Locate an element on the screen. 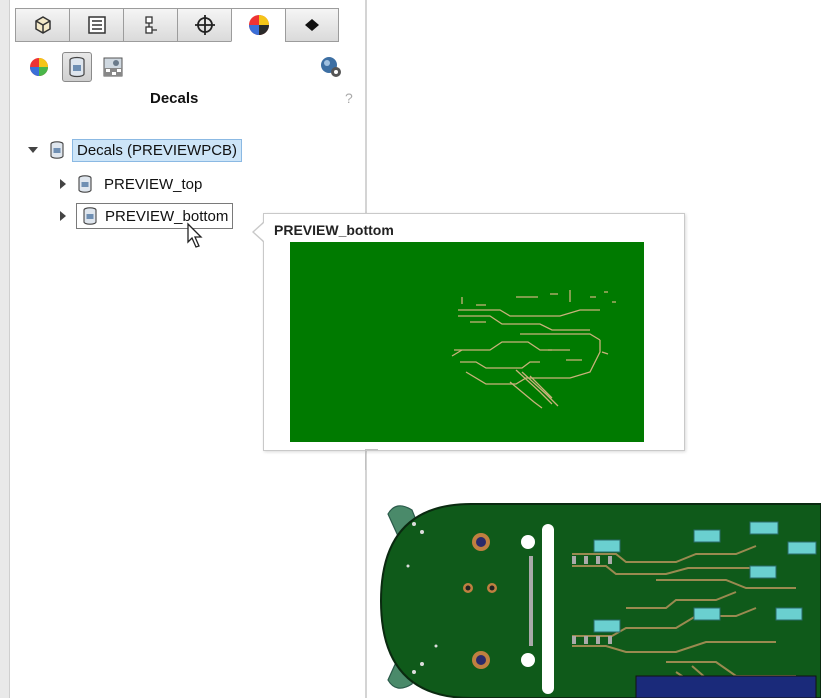 The width and height of the screenshot is (821, 698). appearances-button is located at coordinates (39, 67).